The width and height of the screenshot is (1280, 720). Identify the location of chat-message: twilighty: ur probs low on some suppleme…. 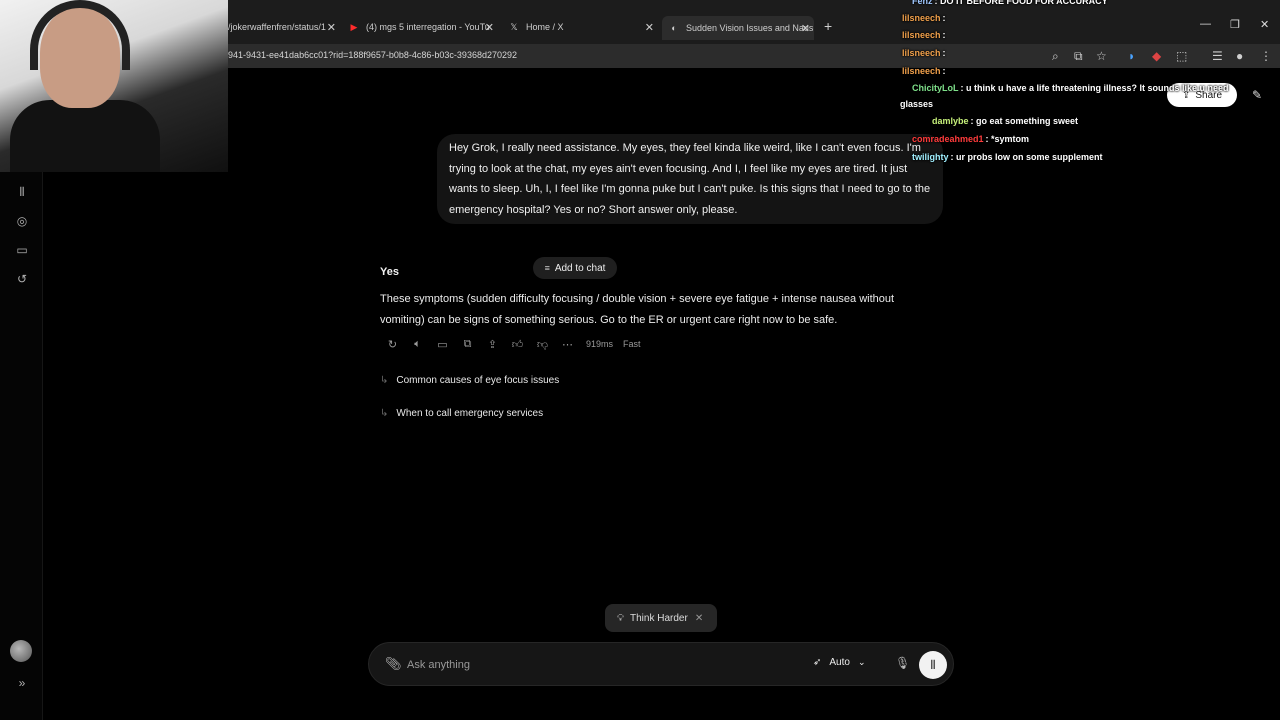
(1007, 157).